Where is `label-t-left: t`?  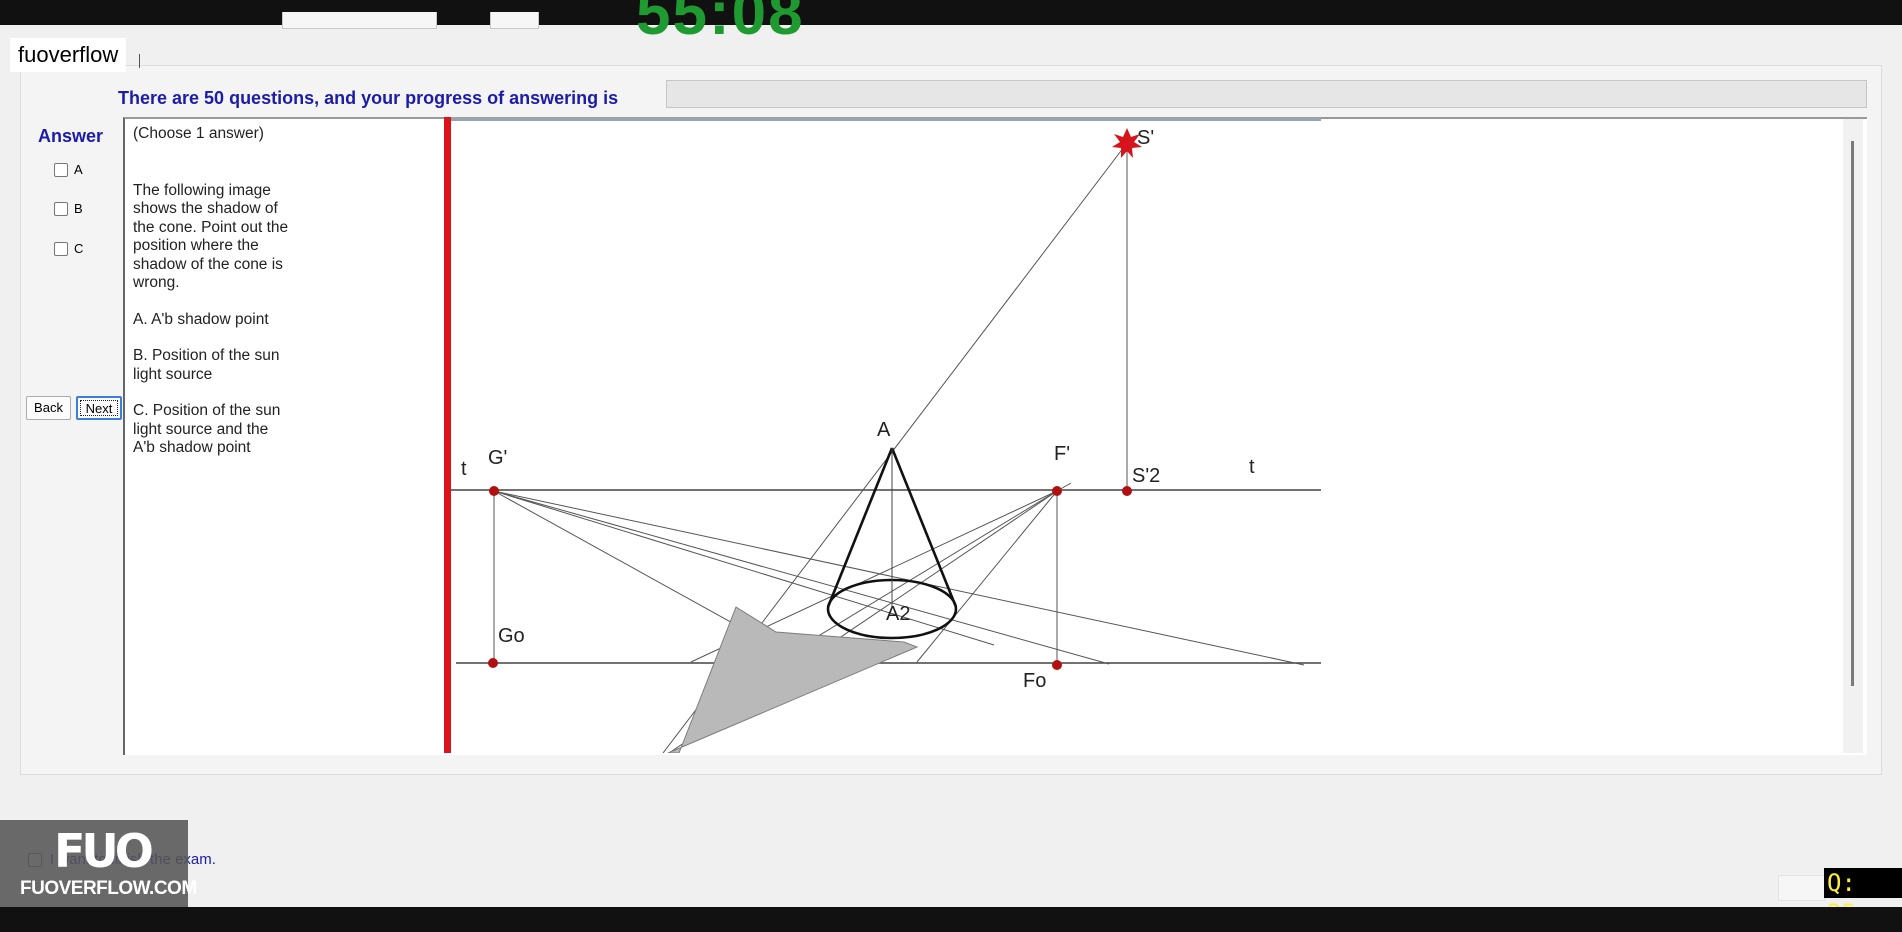 label-t-left: t is located at coordinates (464, 469).